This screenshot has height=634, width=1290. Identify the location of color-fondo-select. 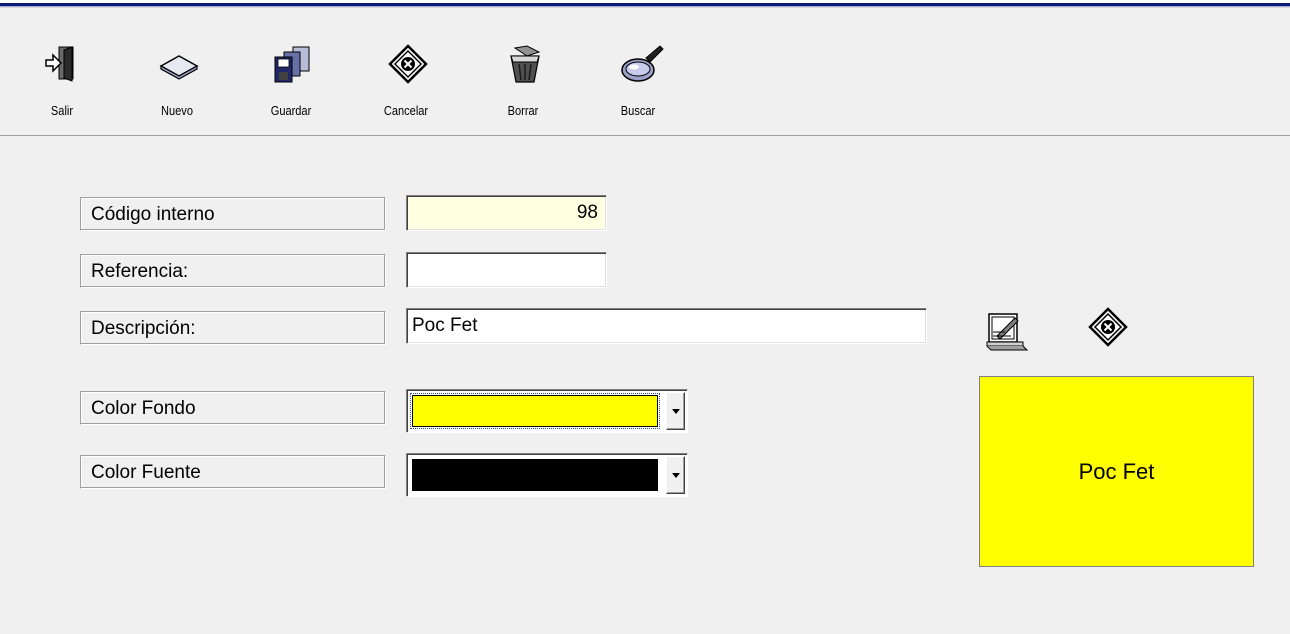
(547, 411).